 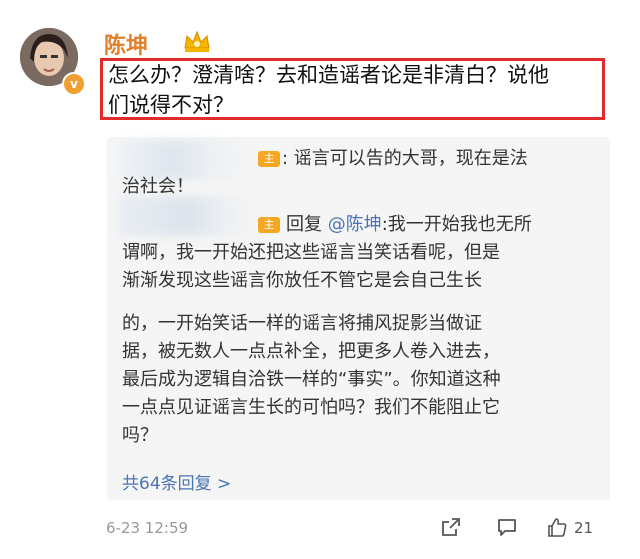 What do you see at coordinates (171, 105) in the screenshot?
I see `post-text-line-2: 们说得不对？` at bounding box center [171, 105].